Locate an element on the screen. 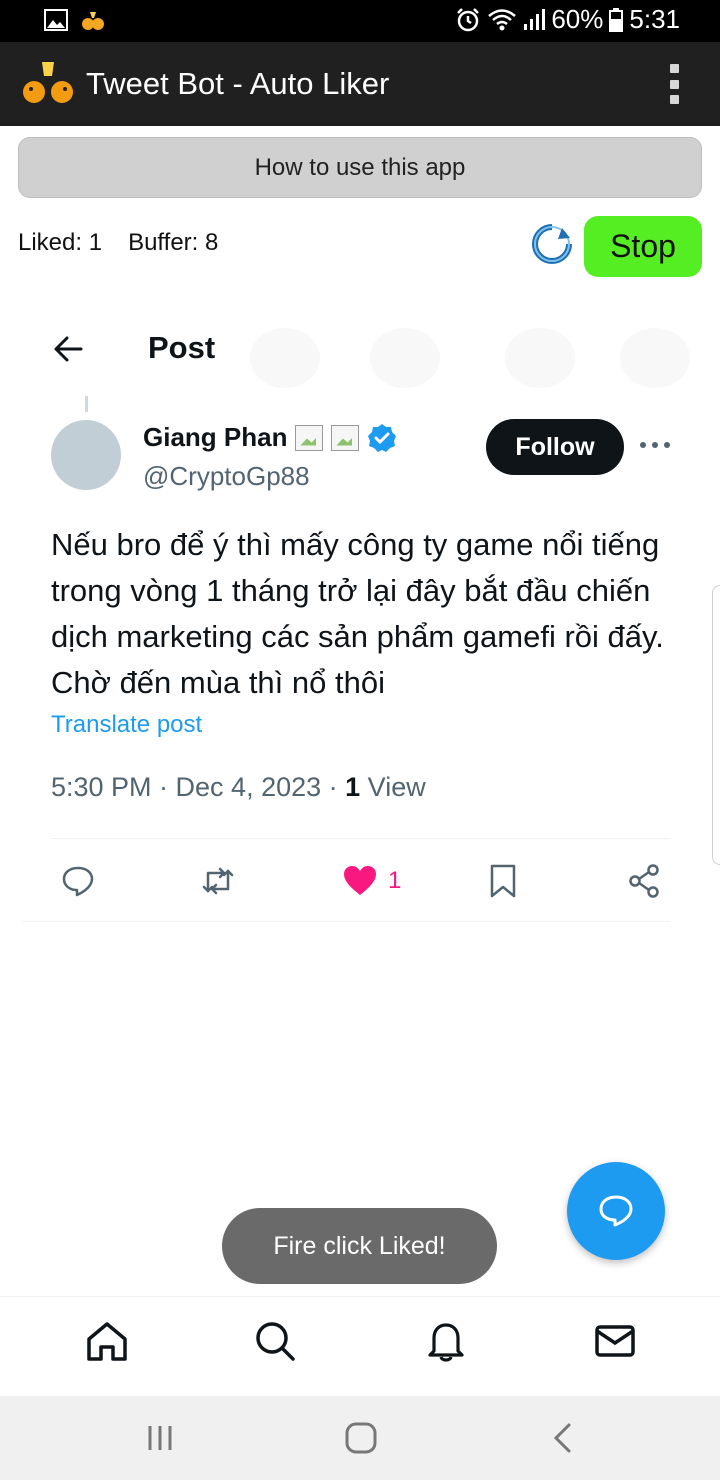  status-time: 5:31 is located at coordinates (654, 19).